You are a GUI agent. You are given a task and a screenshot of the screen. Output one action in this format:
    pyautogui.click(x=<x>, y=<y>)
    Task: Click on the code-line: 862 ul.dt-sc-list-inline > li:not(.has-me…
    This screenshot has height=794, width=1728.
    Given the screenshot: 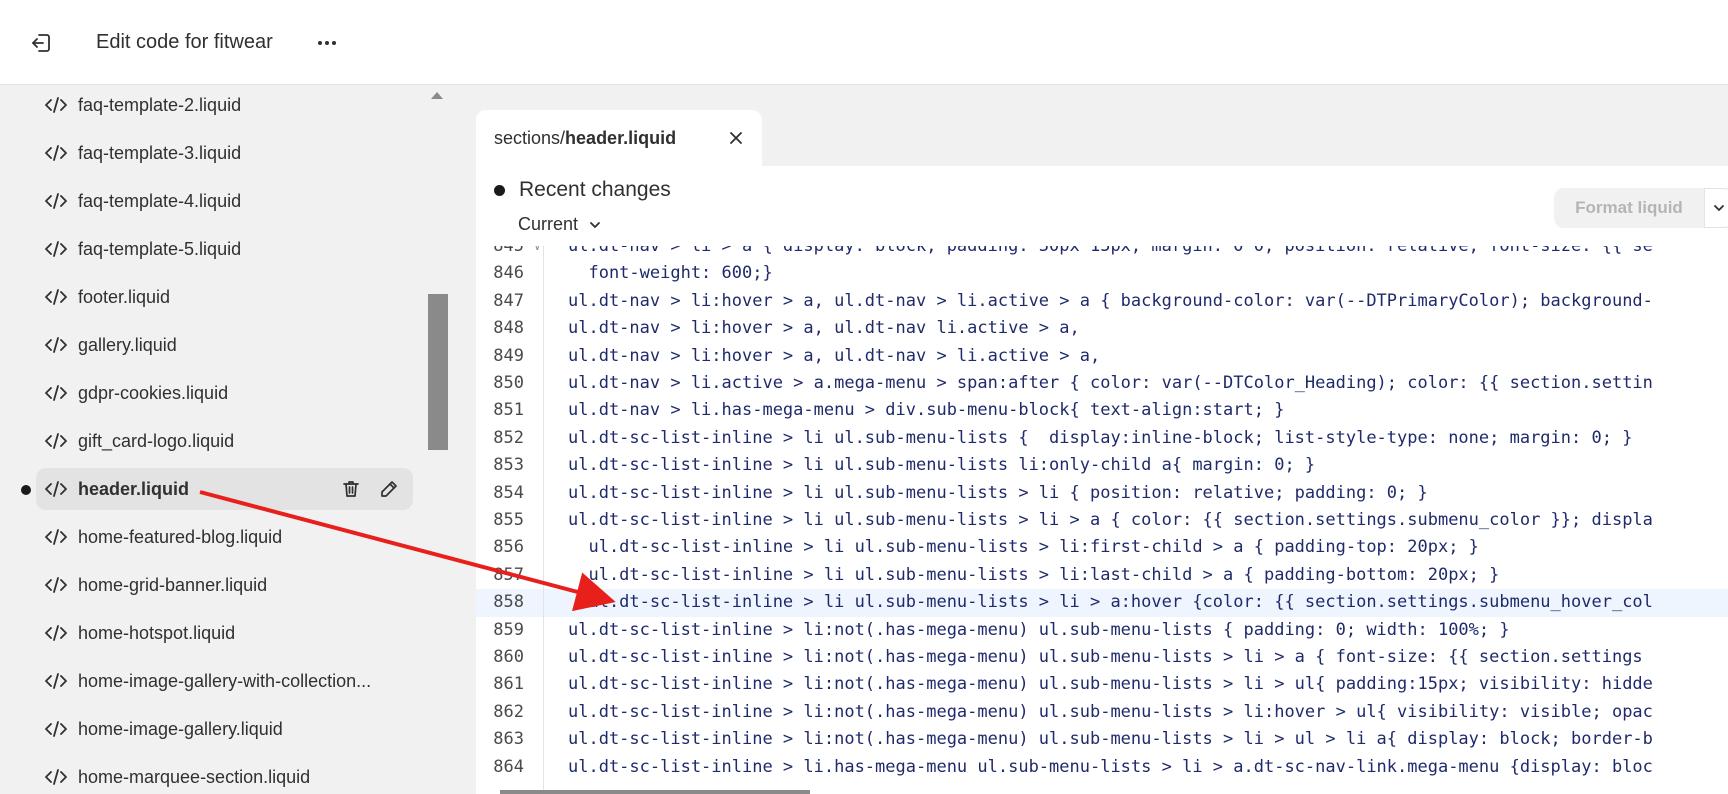 What is the action you would take?
    pyautogui.click(x=1102, y=712)
    